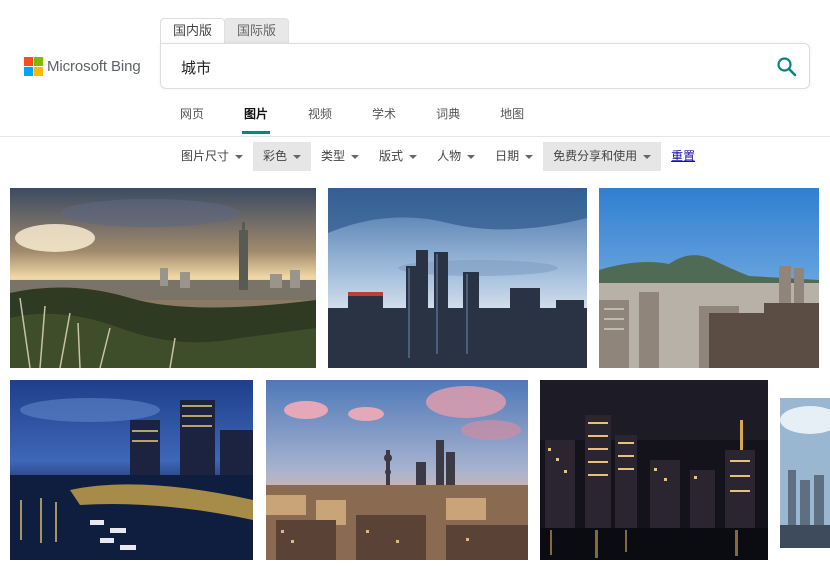 The image size is (830, 566). Describe the element at coordinates (333, 156) in the screenshot. I see `filter-label: 类型` at that location.